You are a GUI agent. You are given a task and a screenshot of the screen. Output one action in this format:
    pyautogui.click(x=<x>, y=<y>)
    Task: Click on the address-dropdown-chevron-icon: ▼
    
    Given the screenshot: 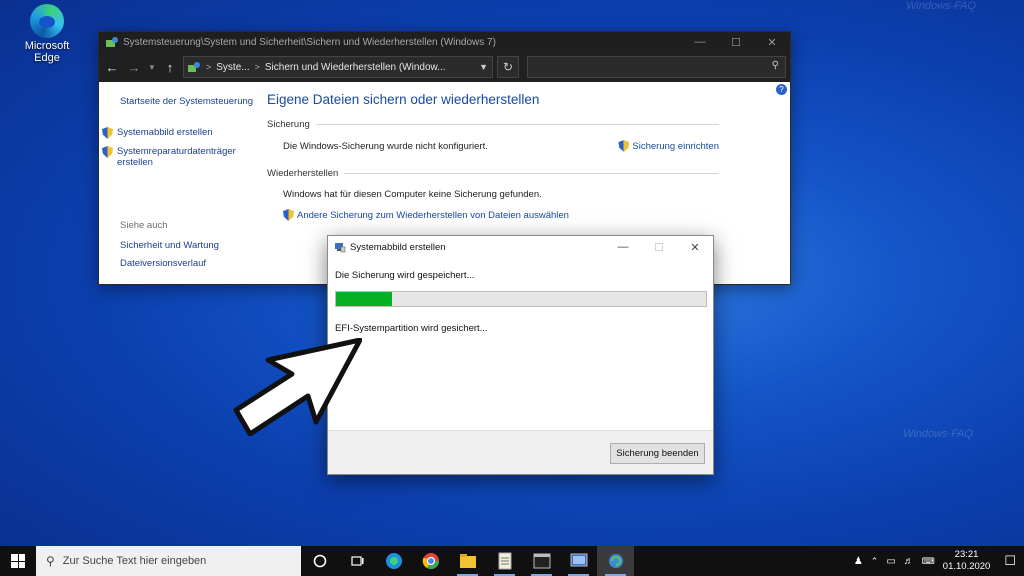 What is the action you would take?
    pyautogui.click(x=483, y=67)
    